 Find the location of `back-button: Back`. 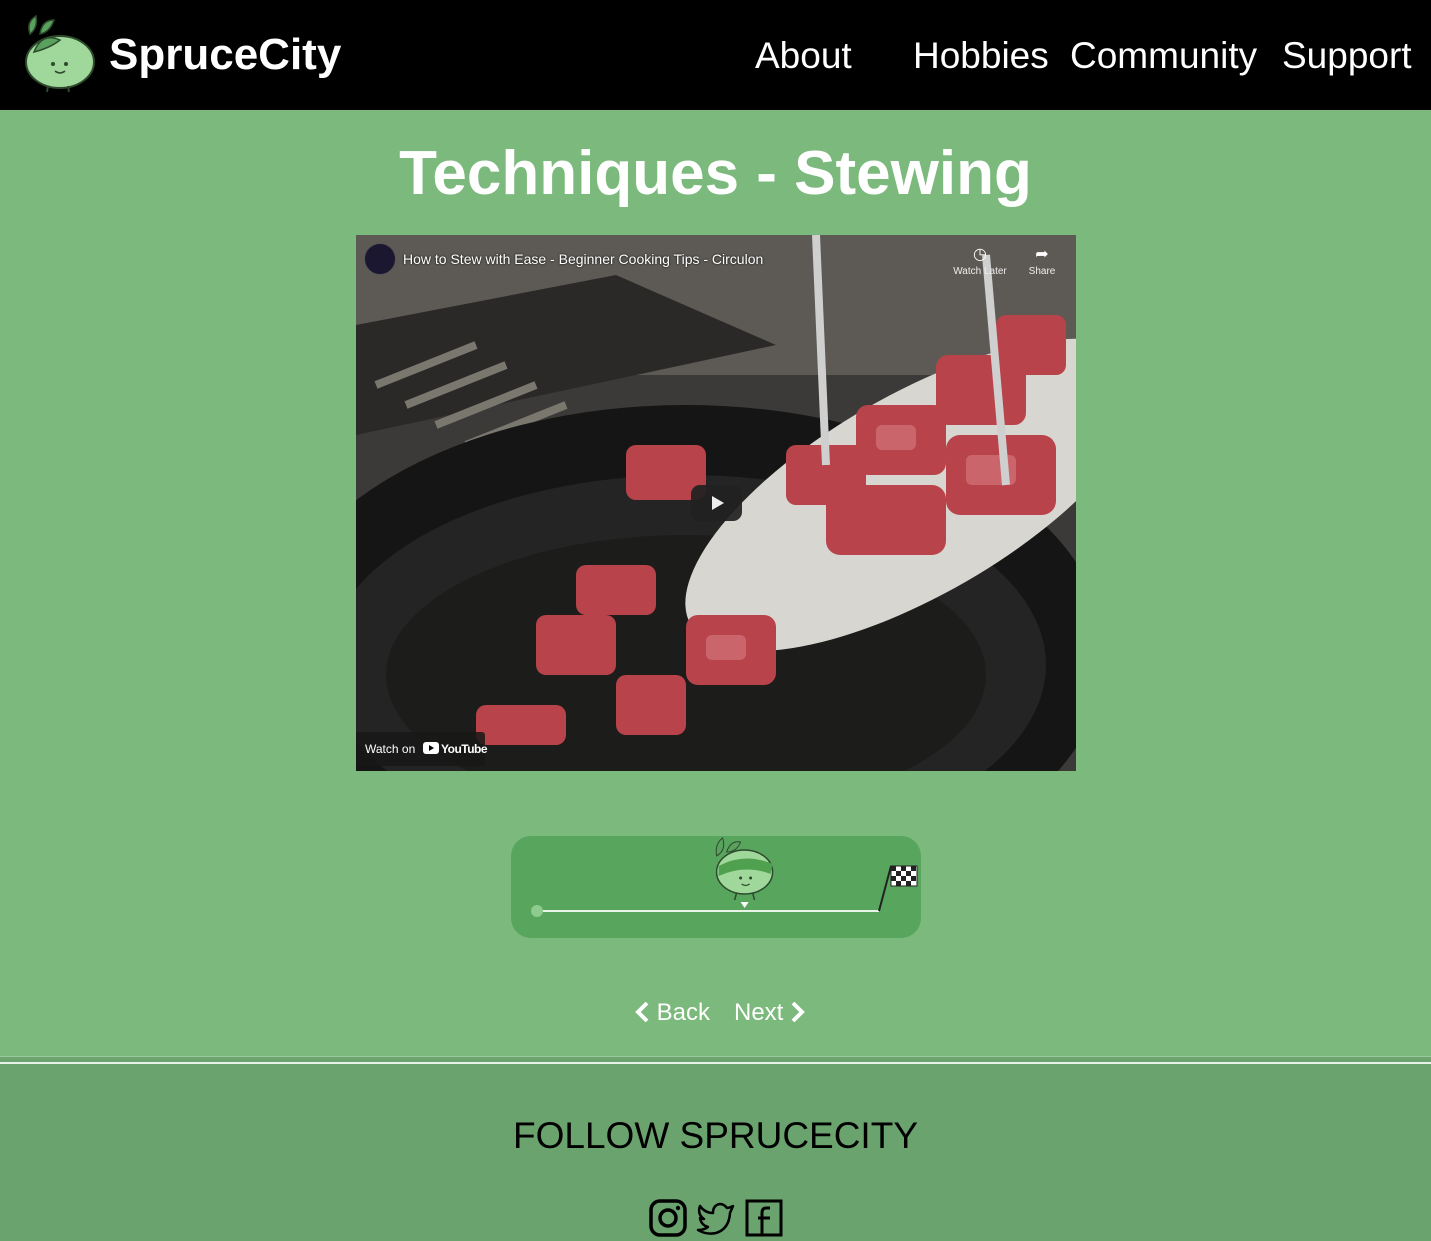

back-button: Back is located at coordinates (672, 1013).